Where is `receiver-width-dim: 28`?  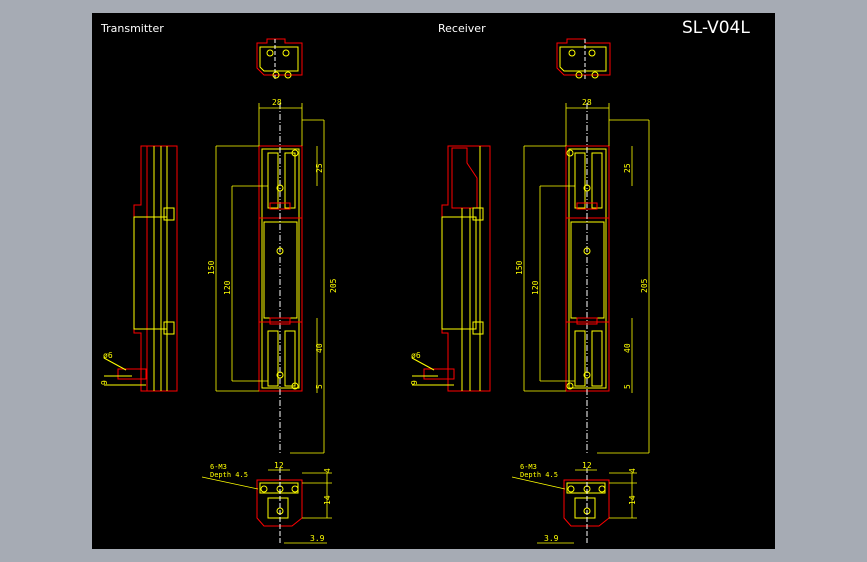 receiver-width-dim: 28 is located at coordinates (587, 102).